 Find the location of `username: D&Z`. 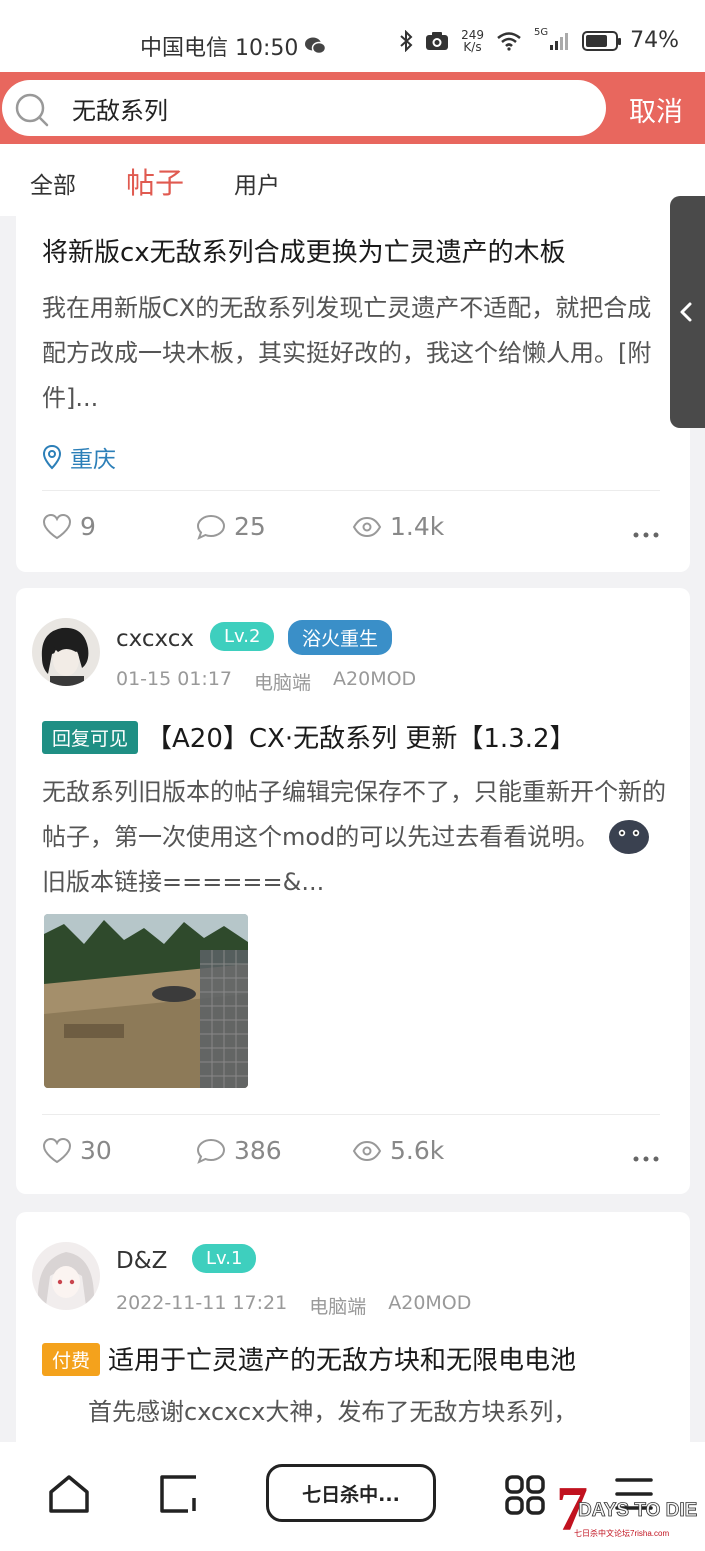

username: D&Z is located at coordinates (141, 1261).